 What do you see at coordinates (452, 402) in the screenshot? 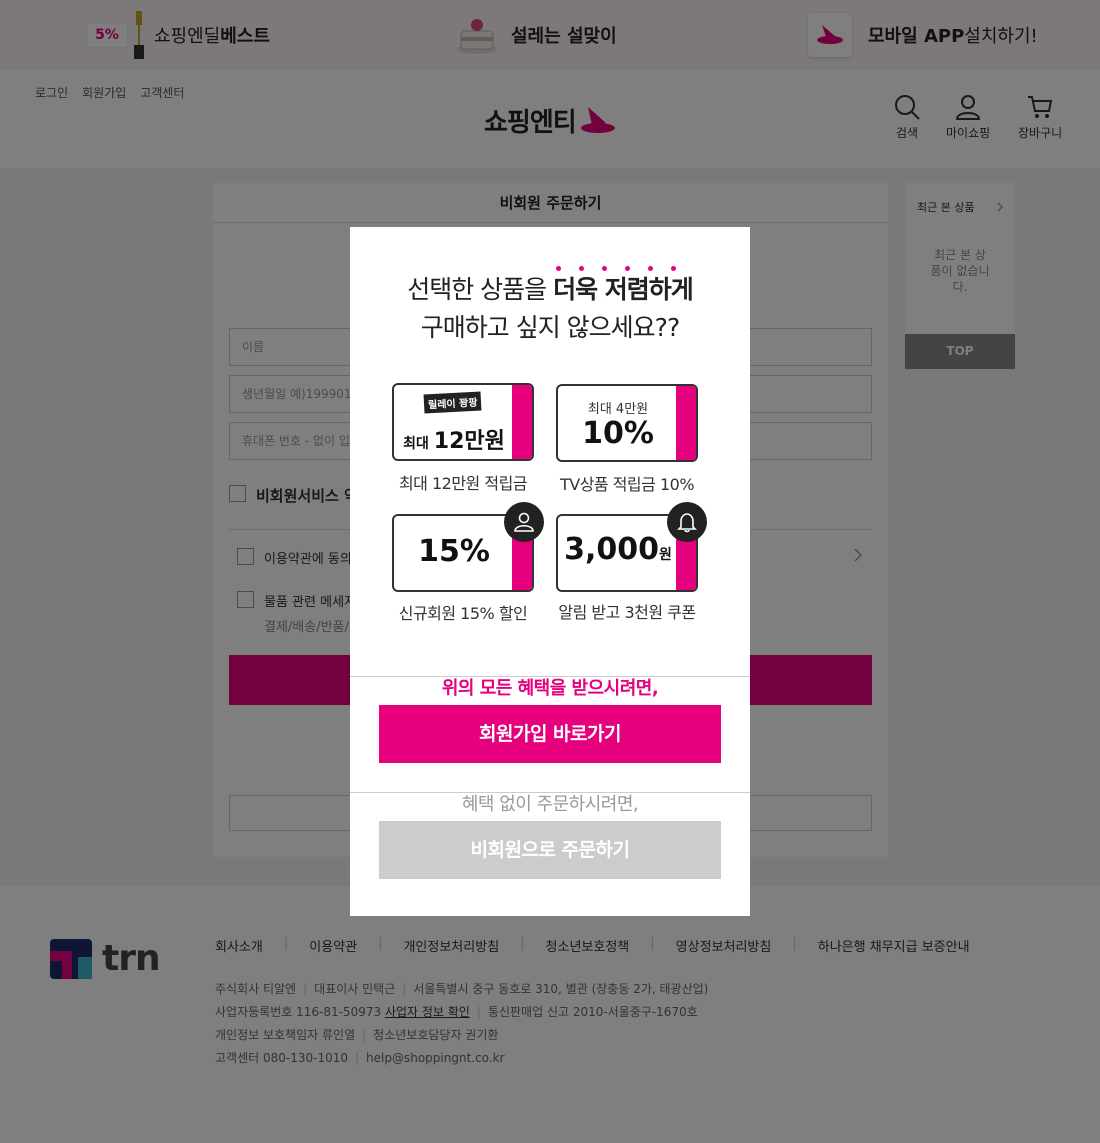
I see `relay-badge: 릴레이 꽝팡` at bounding box center [452, 402].